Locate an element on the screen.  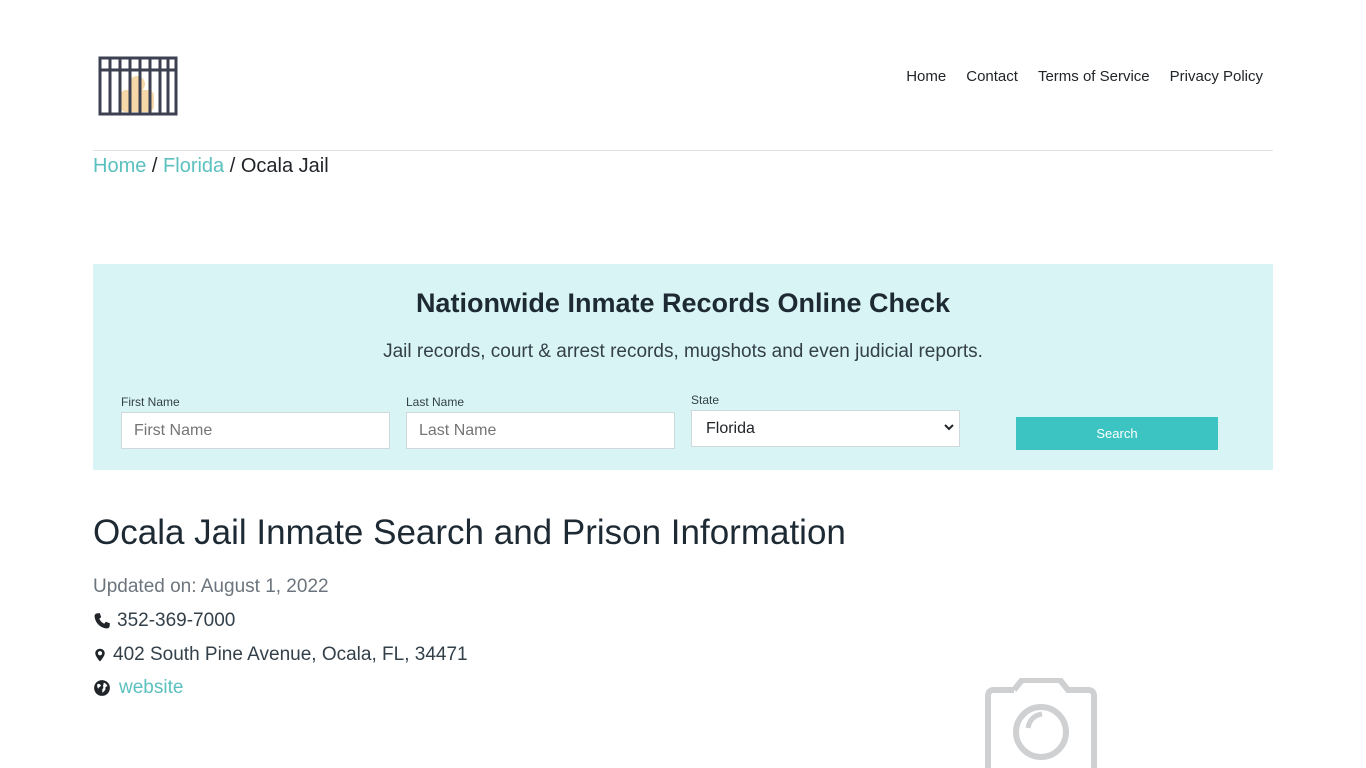
jail-cell-icon is located at coordinates (138, 86).